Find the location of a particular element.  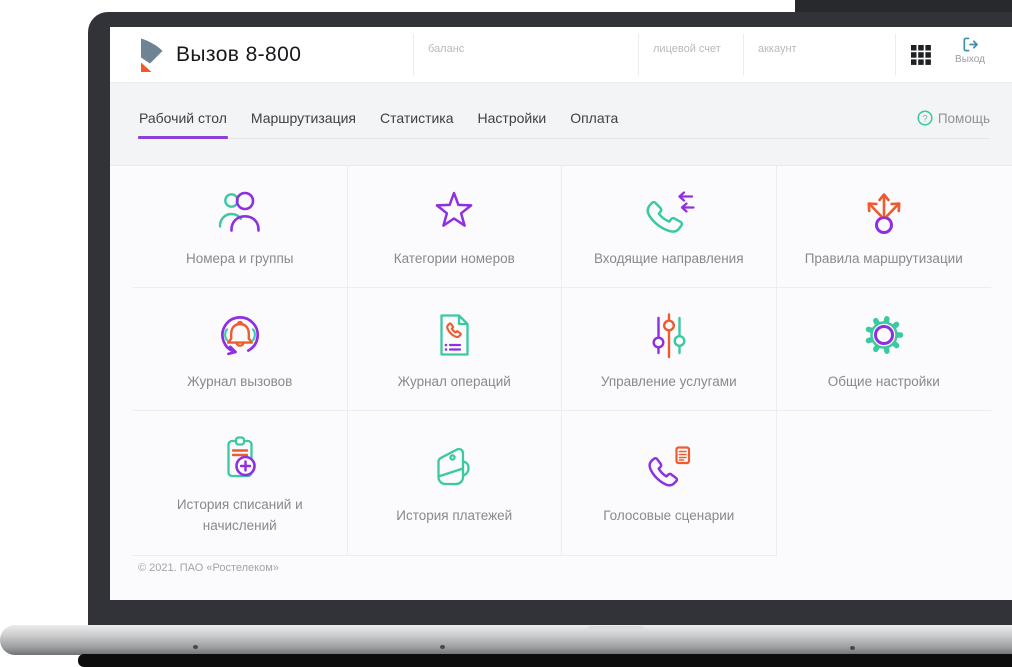

tile-label: Управление услугами is located at coordinates (668, 381).